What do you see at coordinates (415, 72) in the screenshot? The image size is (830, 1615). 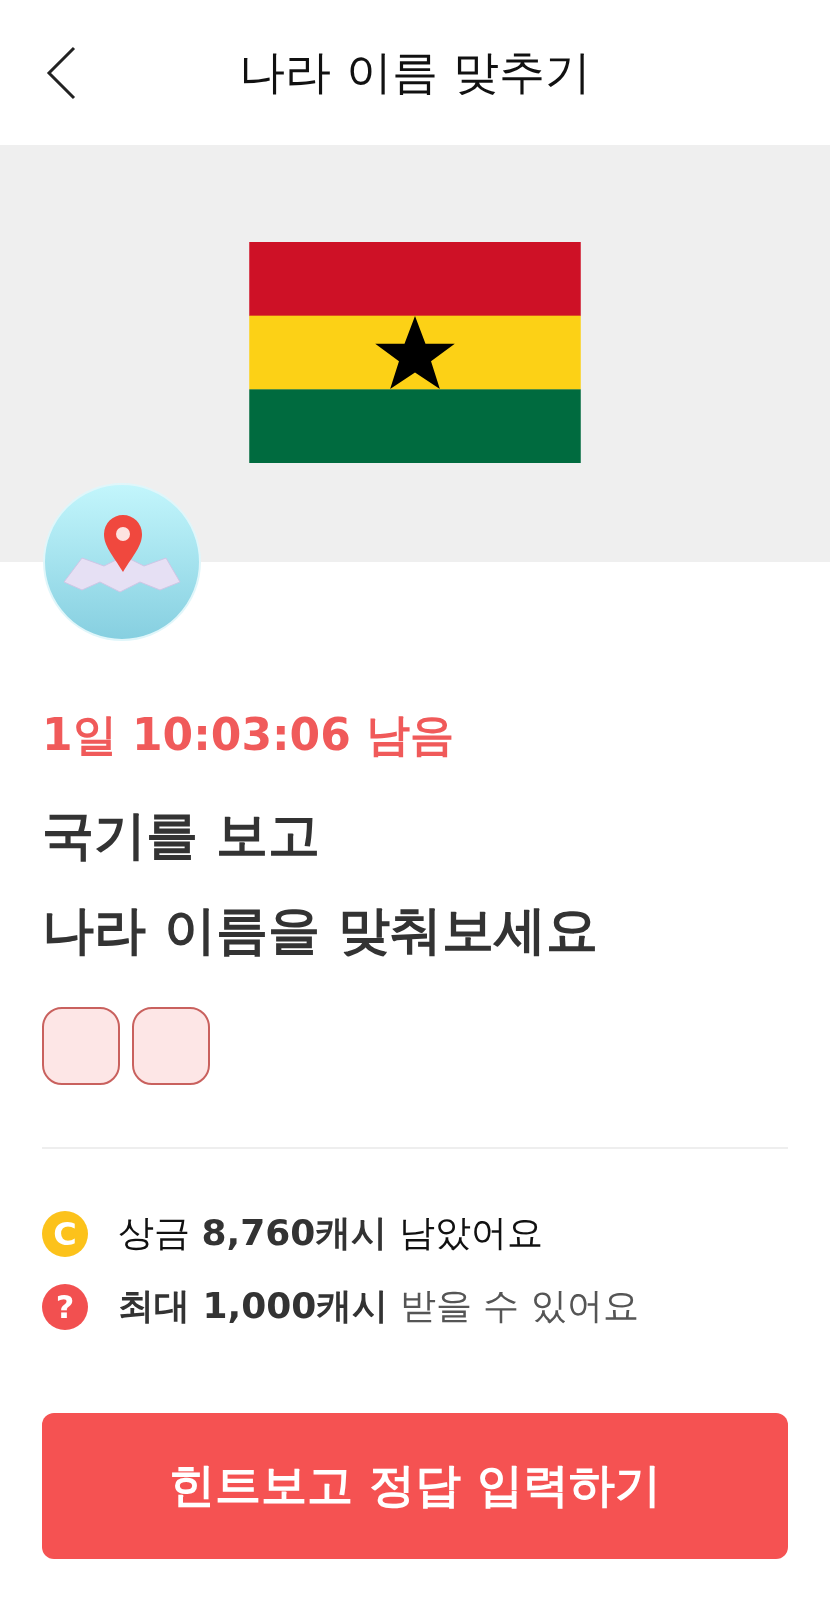 I see `page-title: 나라 이름 맞추기` at bounding box center [415, 72].